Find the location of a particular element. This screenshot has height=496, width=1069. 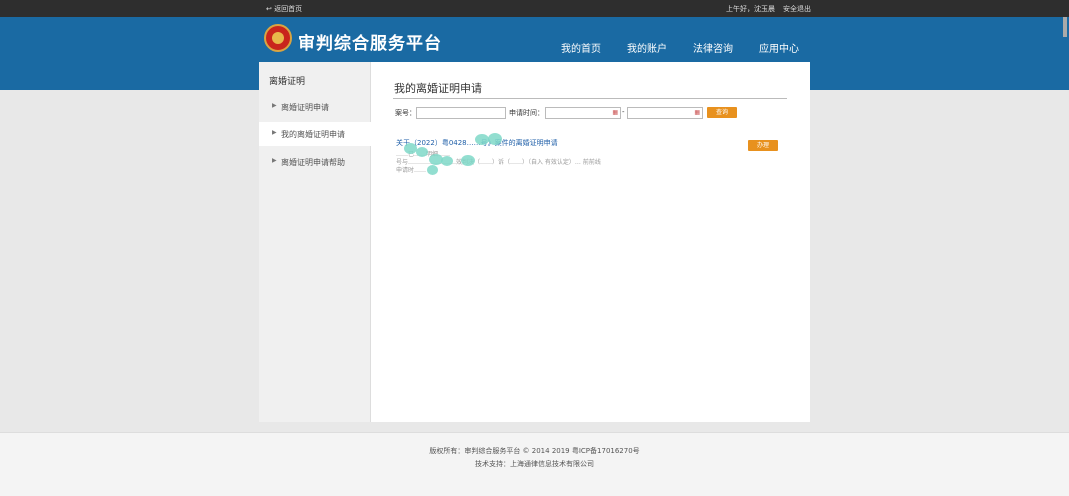

back-home-link: ↩ 返回首页 is located at coordinates (284, 9).